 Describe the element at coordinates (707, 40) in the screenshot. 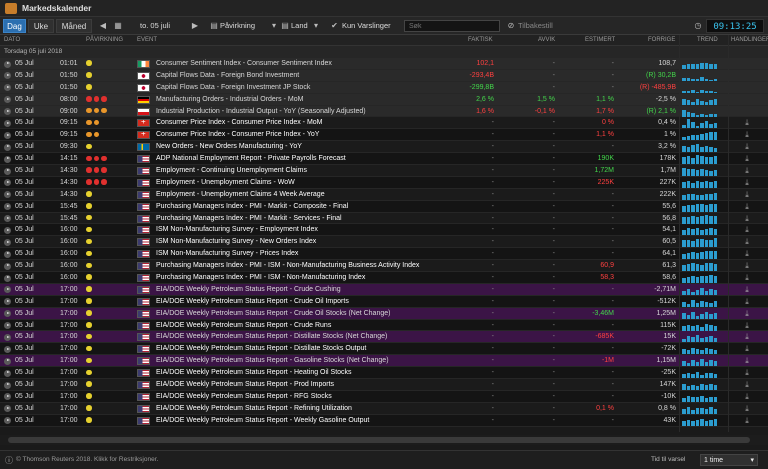

I see `col-trend: TREND` at that location.